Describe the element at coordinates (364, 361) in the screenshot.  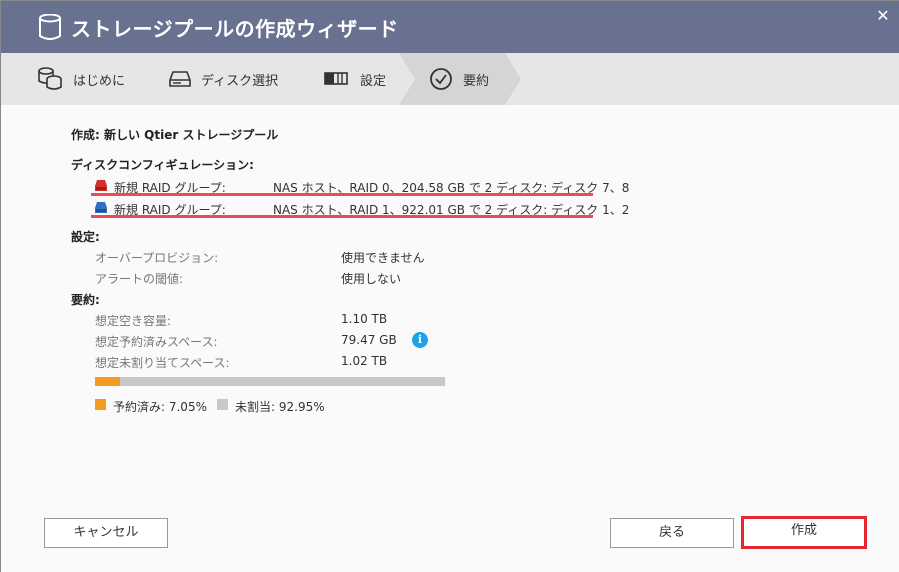
I see `unallocated-space-value: 1.02 TB` at that location.